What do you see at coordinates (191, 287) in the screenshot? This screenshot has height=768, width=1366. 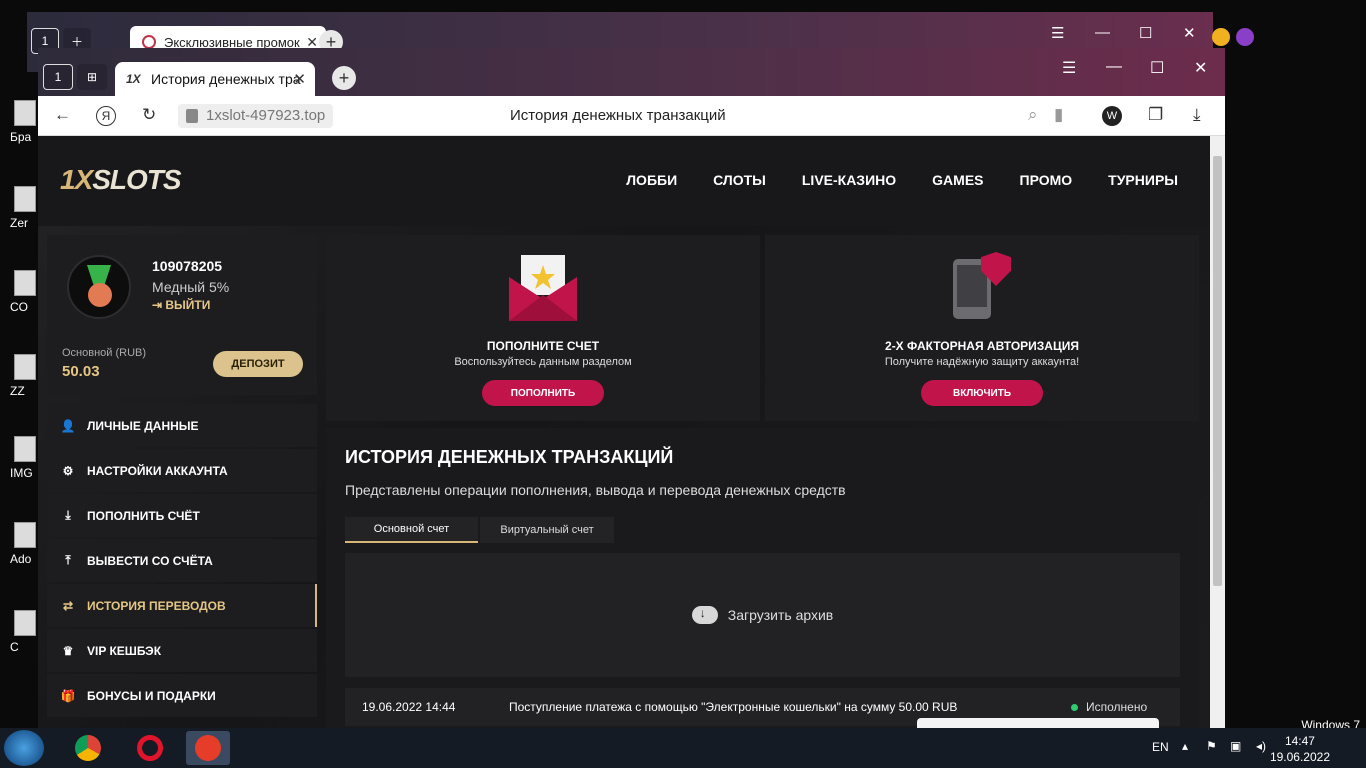 I see `user-level: Медный 5%` at bounding box center [191, 287].